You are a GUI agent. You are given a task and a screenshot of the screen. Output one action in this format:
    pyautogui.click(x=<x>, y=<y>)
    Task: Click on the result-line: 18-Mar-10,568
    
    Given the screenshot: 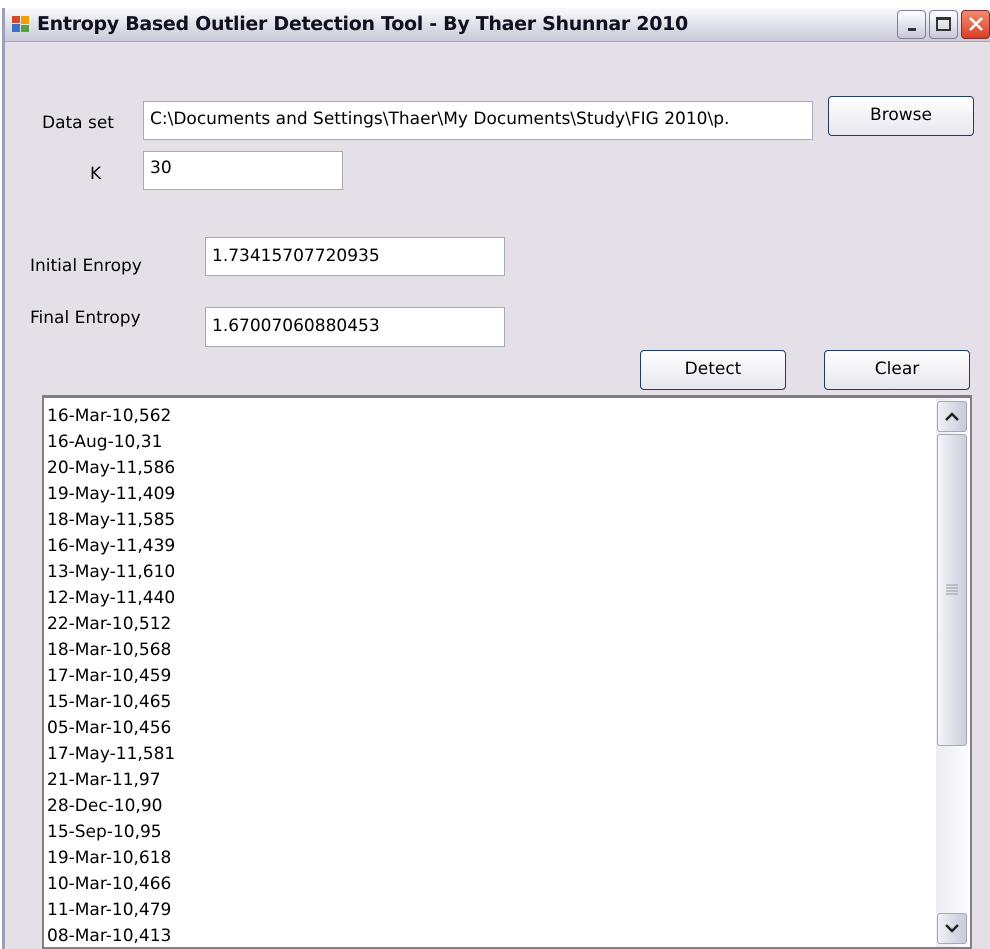 What is the action you would take?
    pyautogui.click(x=109, y=650)
    